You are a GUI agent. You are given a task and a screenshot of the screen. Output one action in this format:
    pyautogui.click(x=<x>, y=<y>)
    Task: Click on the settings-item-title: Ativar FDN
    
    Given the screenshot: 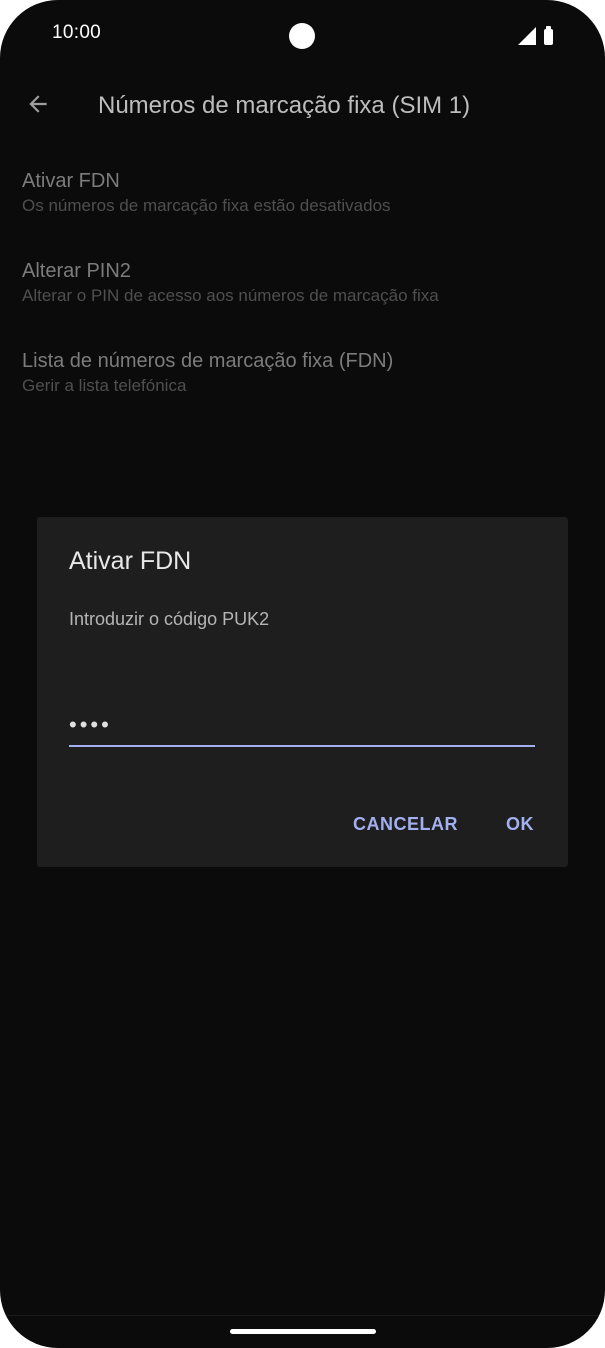 What is the action you would take?
    pyautogui.click(x=71, y=181)
    